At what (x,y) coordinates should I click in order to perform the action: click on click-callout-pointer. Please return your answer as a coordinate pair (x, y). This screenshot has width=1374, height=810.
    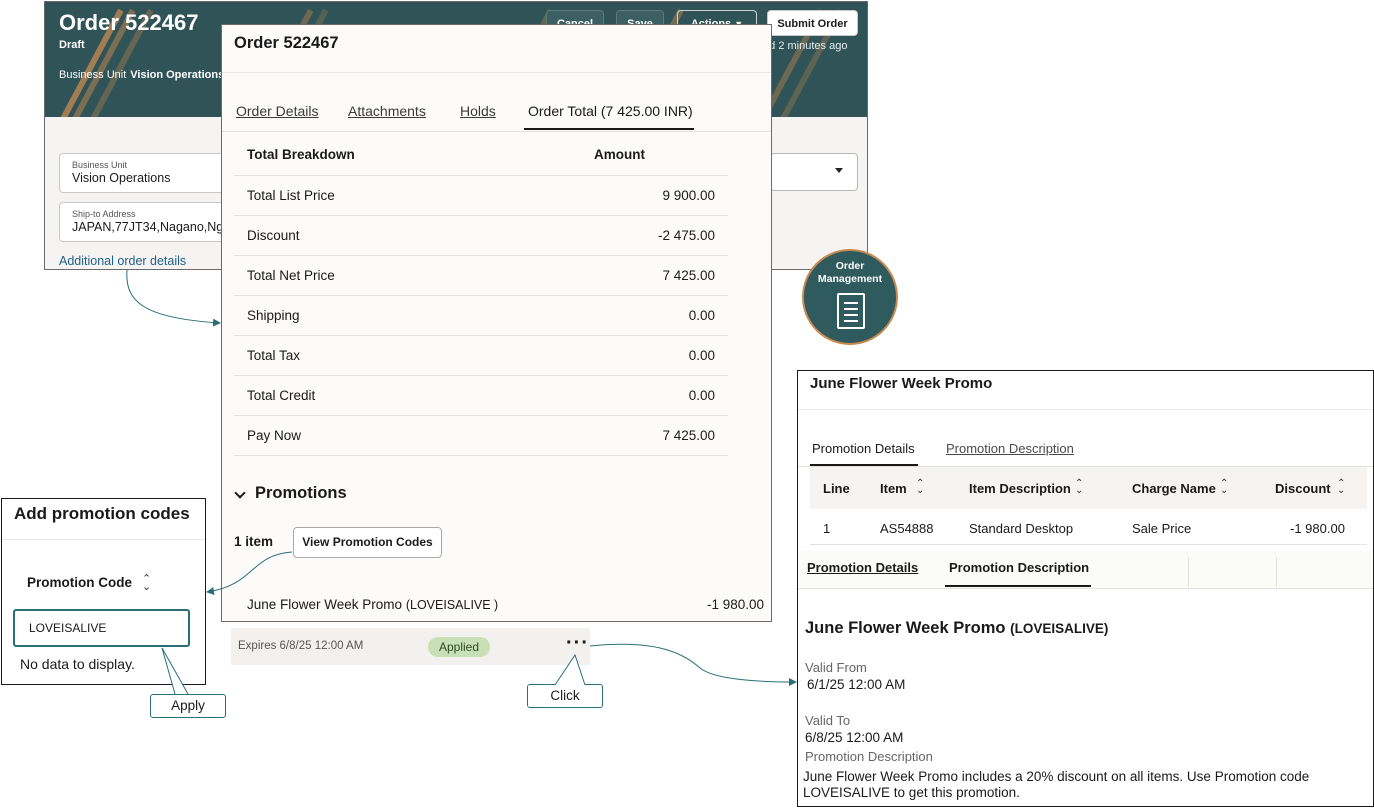
    Looking at the image, I should click on (570, 669).